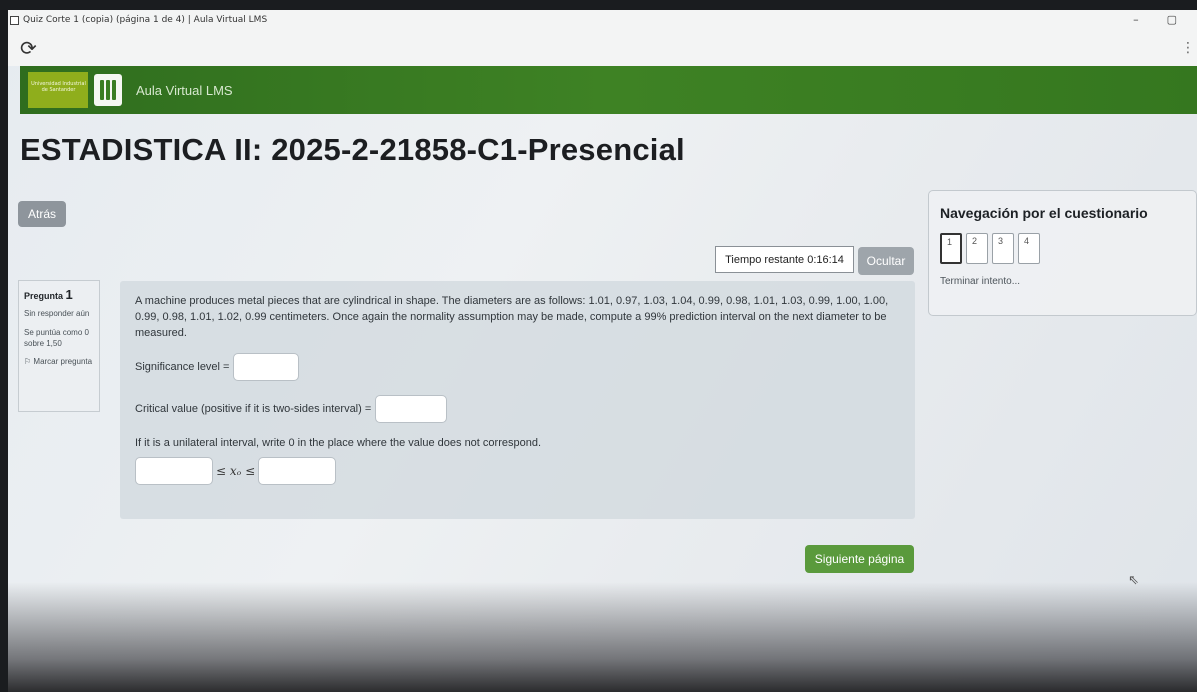 This screenshot has width=1197, height=692. I want to click on window-controls: – ▢, so click(1155, 19).